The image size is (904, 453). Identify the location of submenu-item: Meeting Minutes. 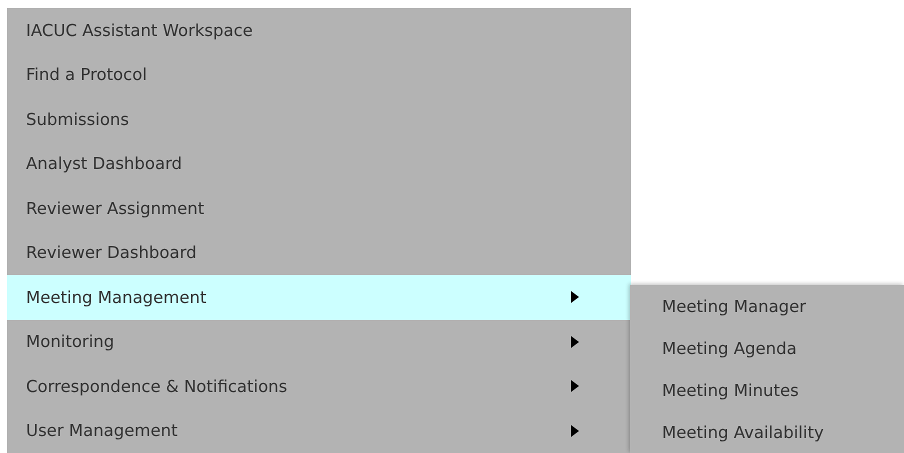
(767, 390).